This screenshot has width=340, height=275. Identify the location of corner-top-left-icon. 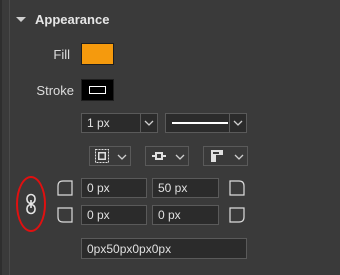
(65, 188).